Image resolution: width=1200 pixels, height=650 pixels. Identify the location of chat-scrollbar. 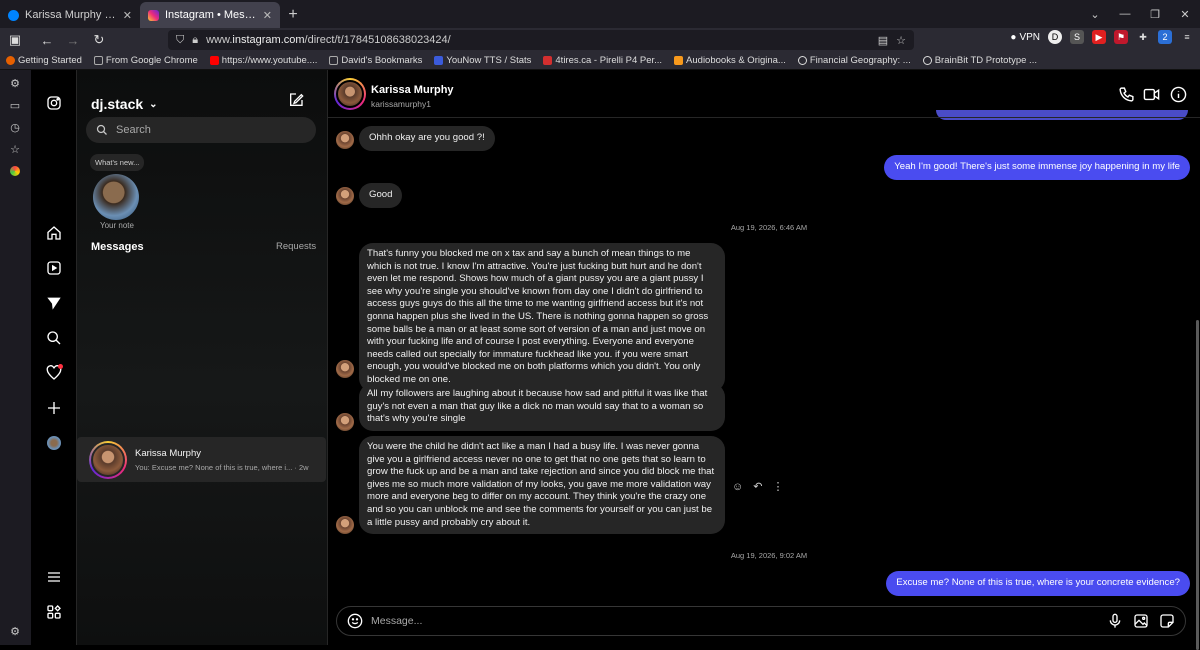
(1197, 485).